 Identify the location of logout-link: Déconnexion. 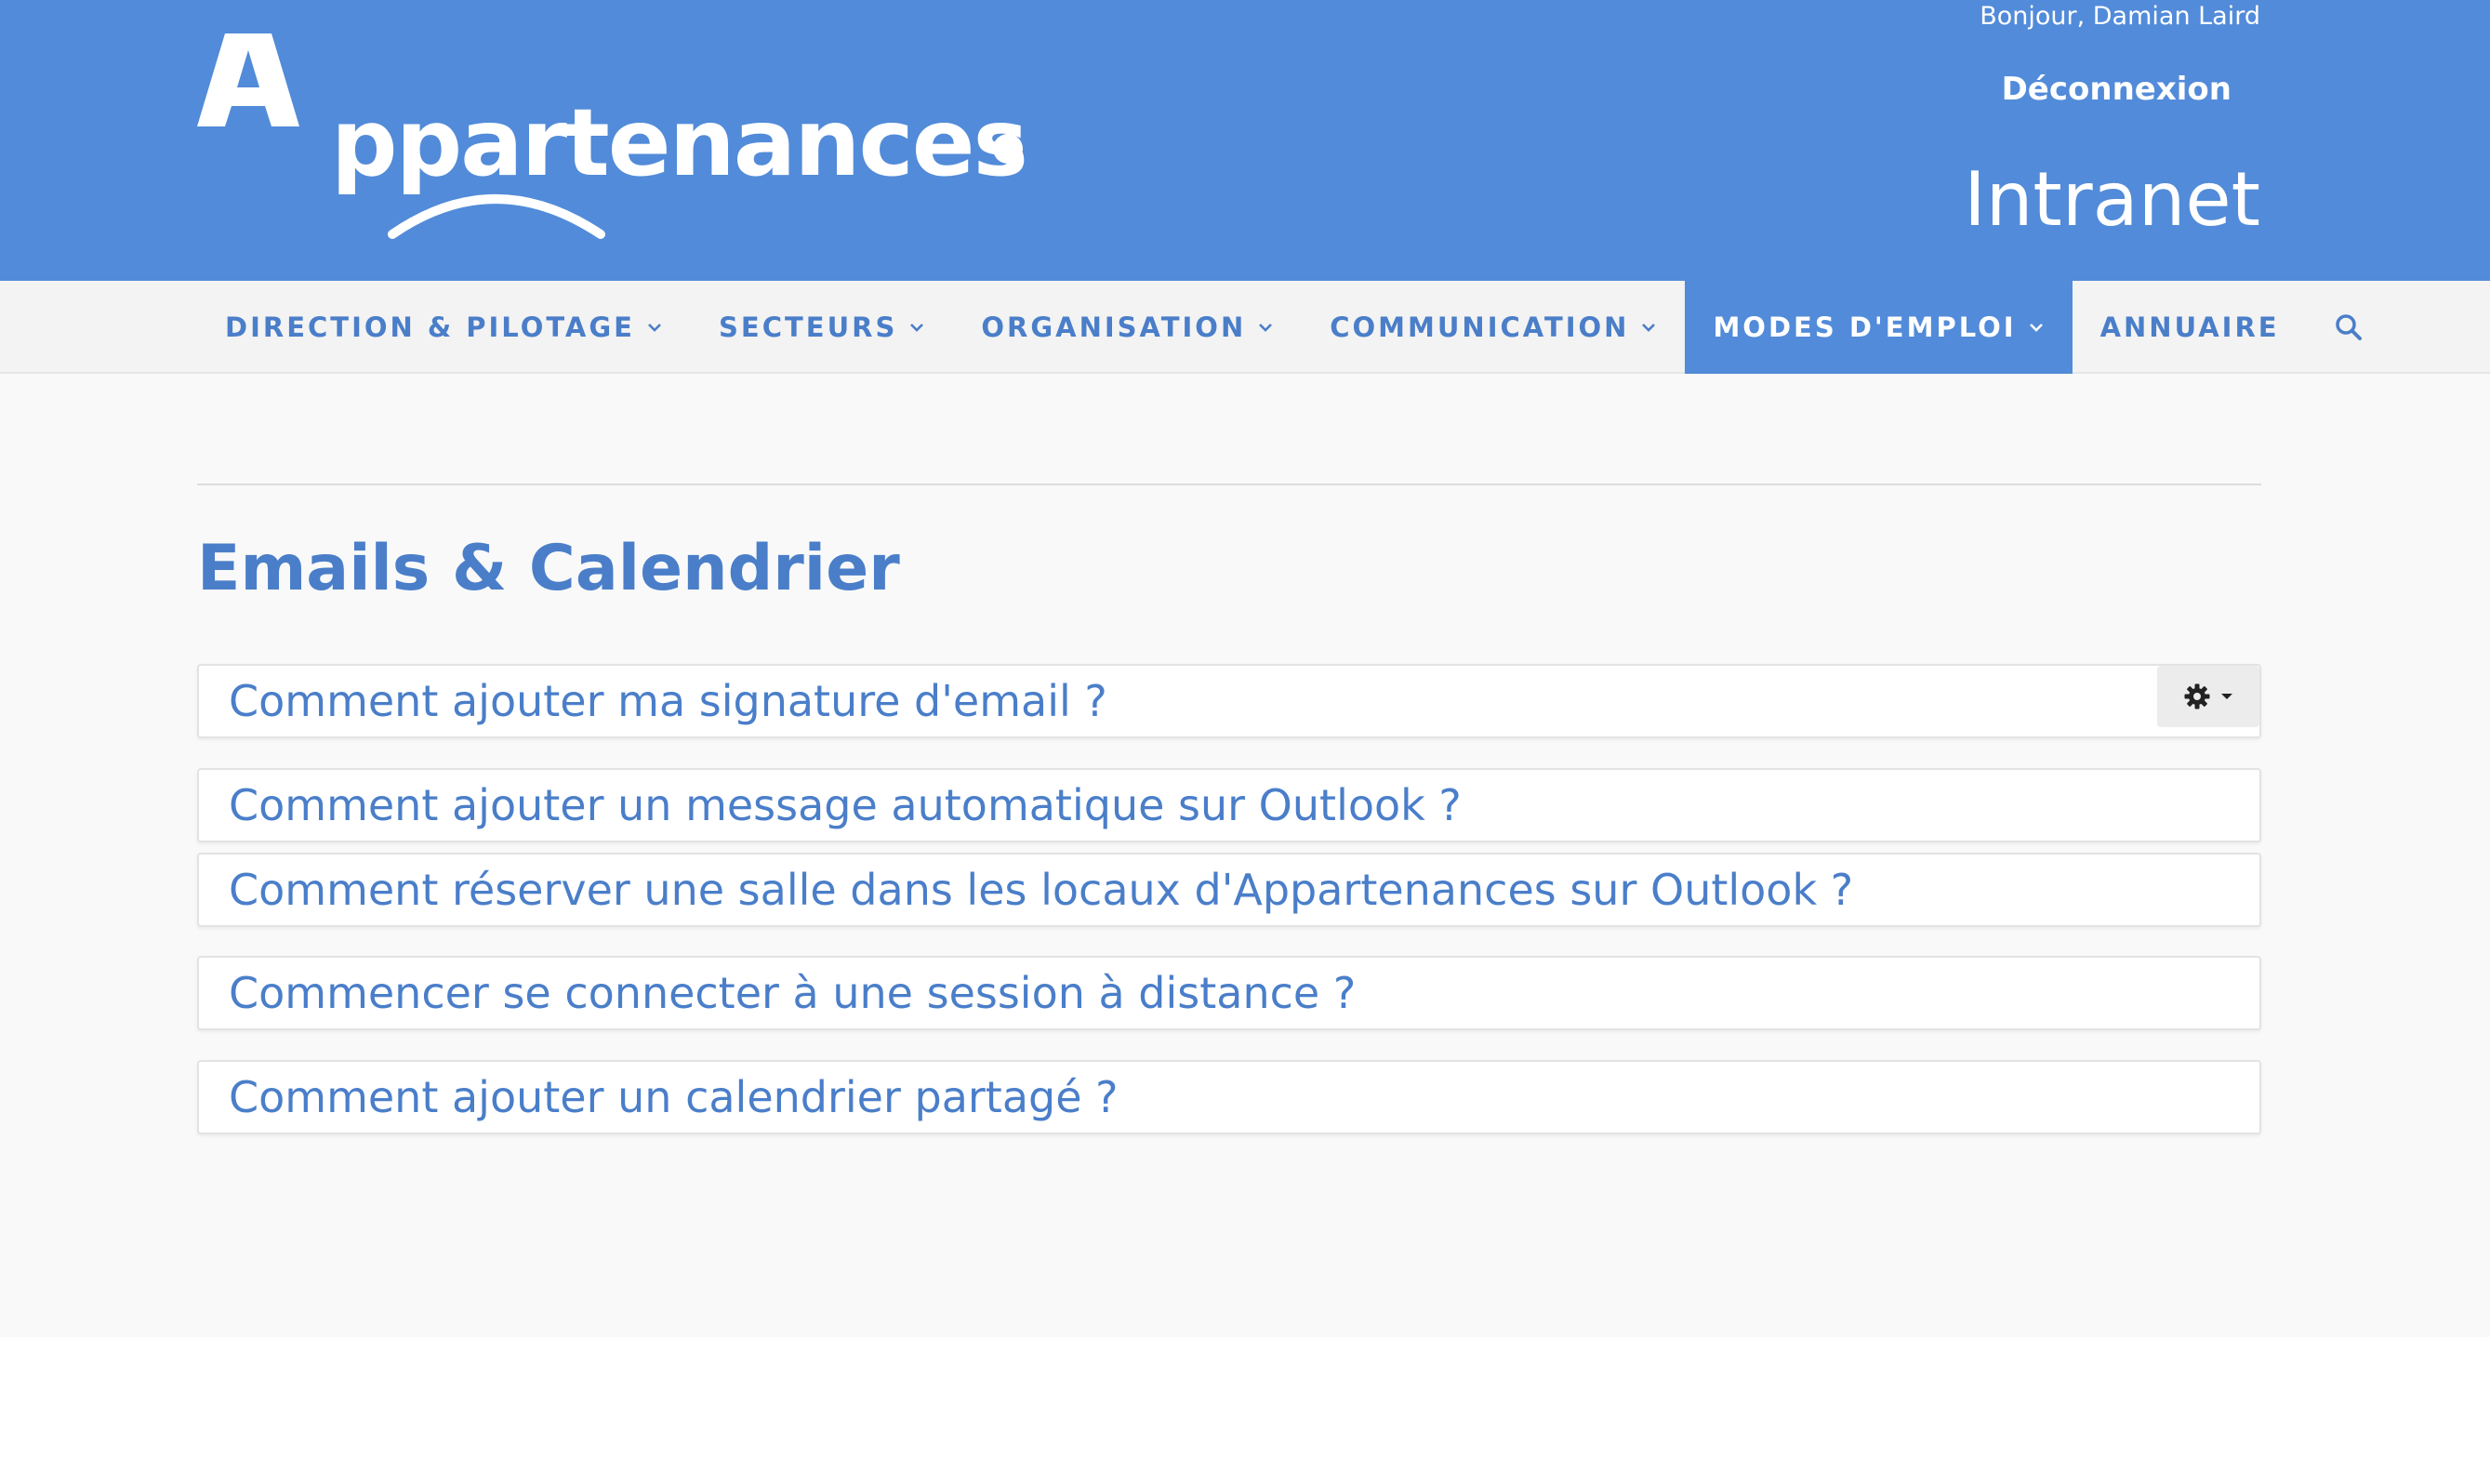
(2117, 89).